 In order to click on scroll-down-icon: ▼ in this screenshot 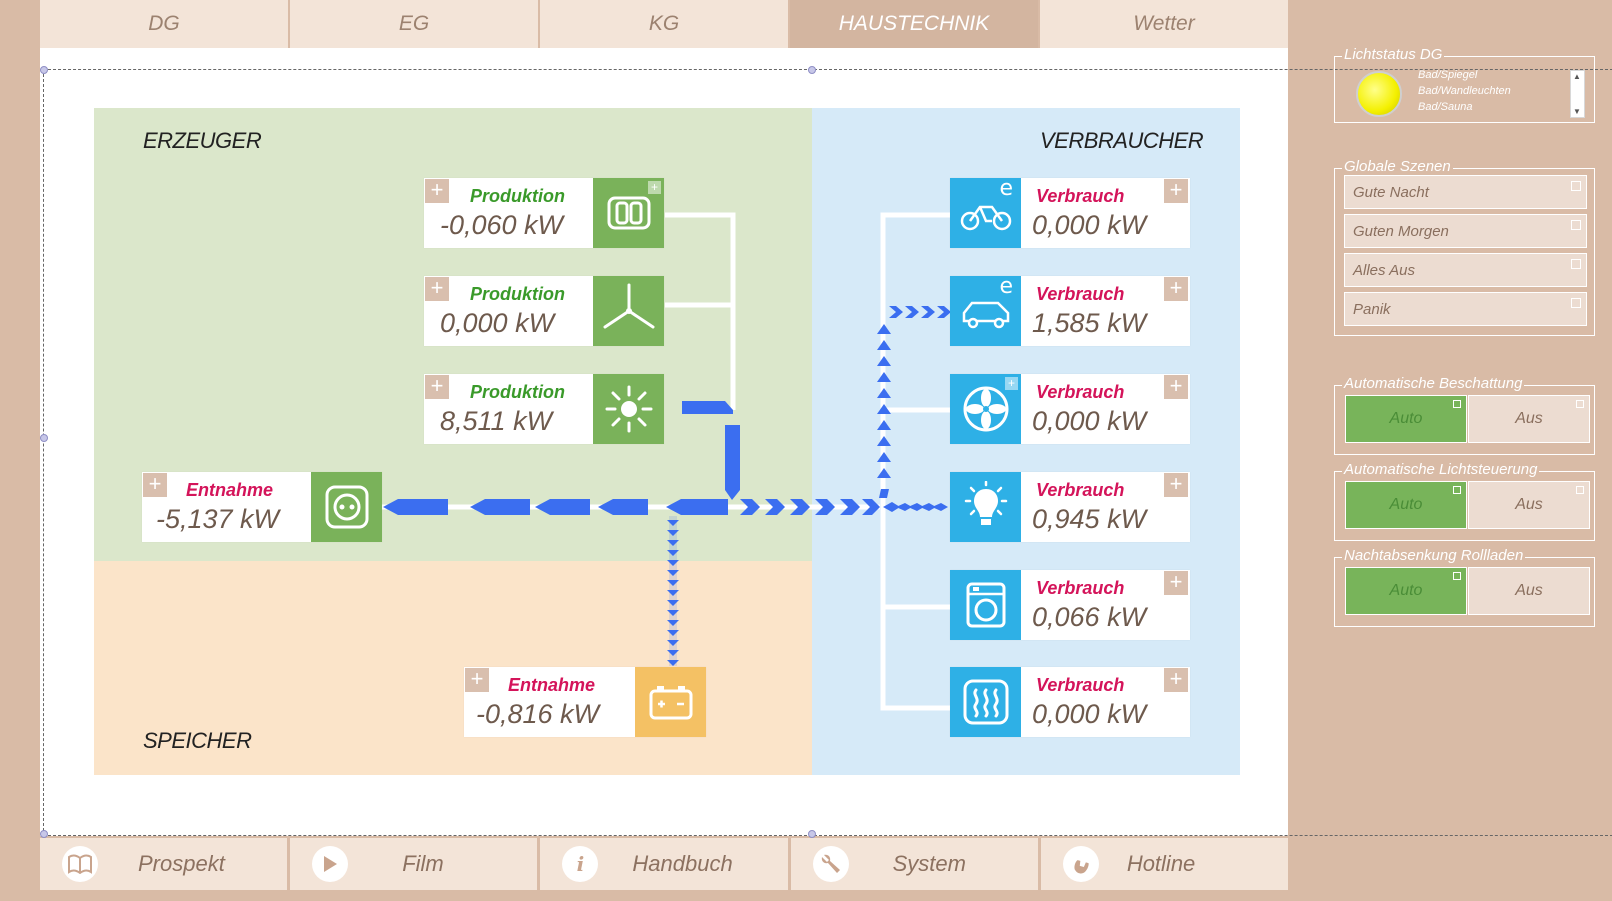, I will do `click(1577, 111)`.